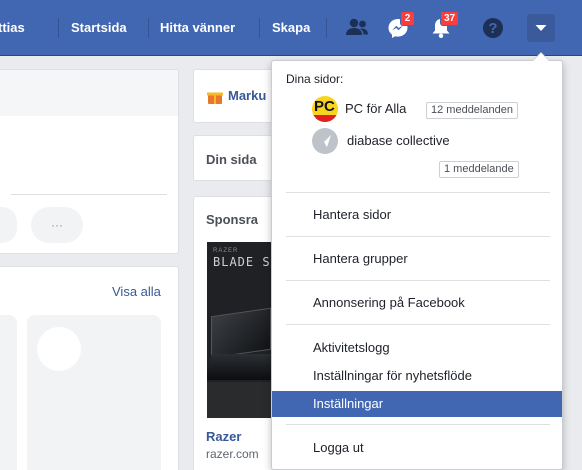 The width and height of the screenshot is (582, 470). I want to click on news-feed-preferences-item: Inställningar för nyhetsflöde, so click(417, 376).